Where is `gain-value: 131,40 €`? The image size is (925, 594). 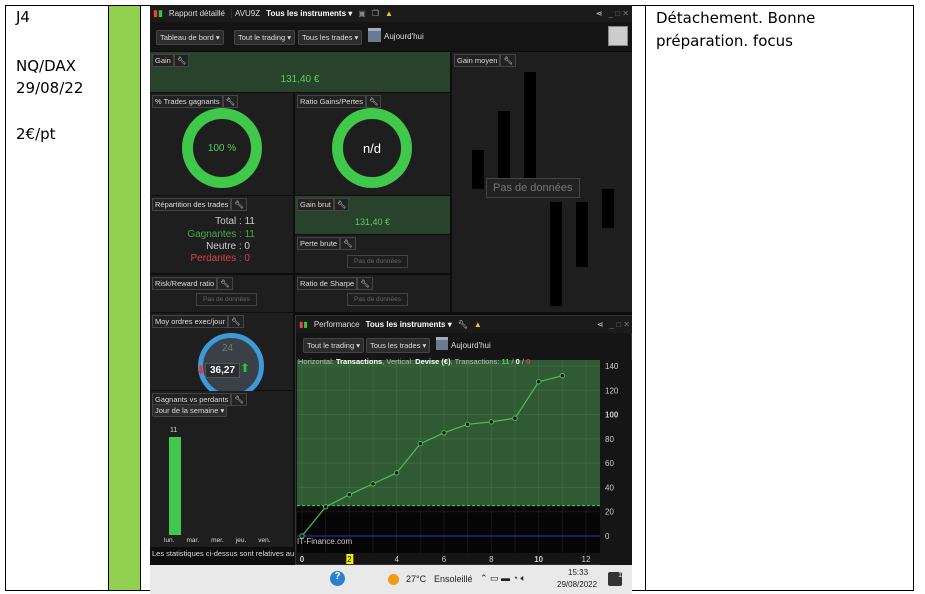
gain-value: 131,40 € is located at coordinates (300, 79).